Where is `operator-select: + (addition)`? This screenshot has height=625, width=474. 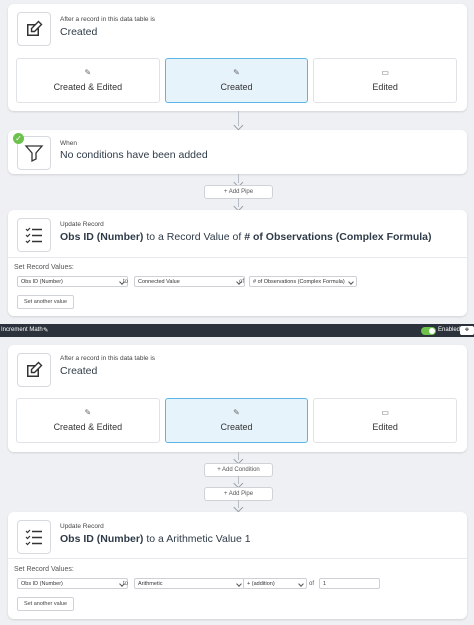 operator-select: + (addition) is located at coordinates (275, 583).